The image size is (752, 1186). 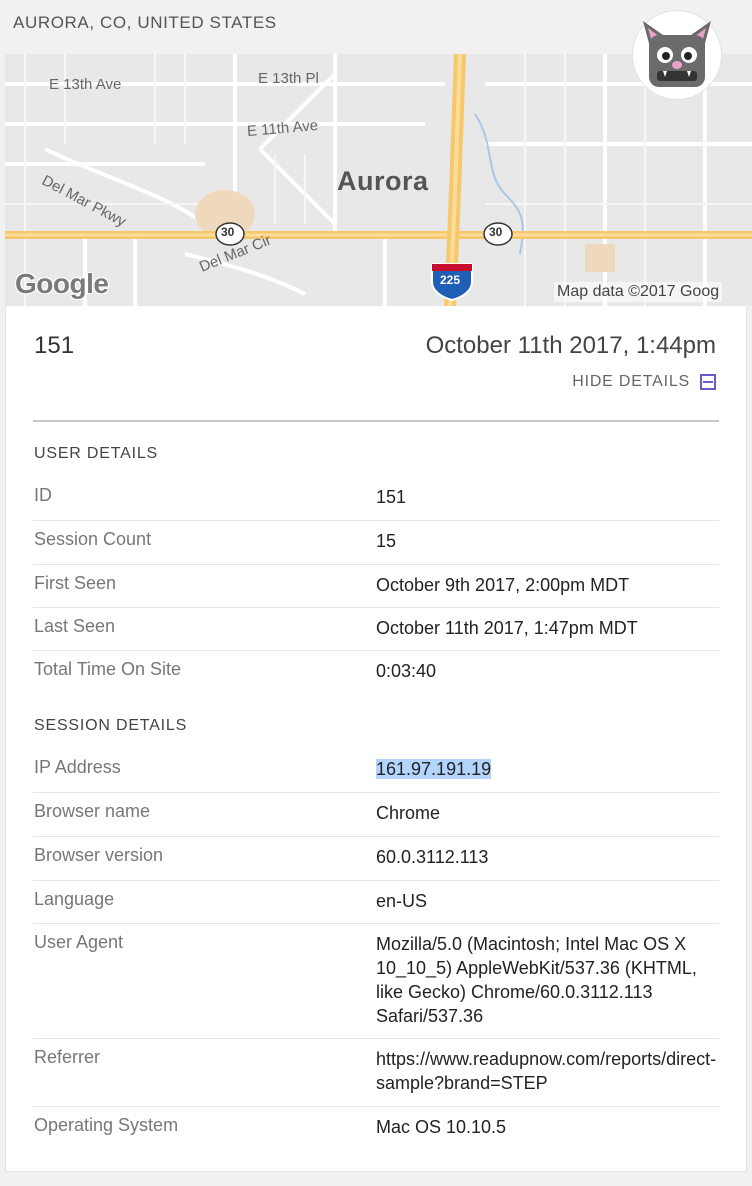 I want to click on detail-value: en-US, so click(x=402, y=901).